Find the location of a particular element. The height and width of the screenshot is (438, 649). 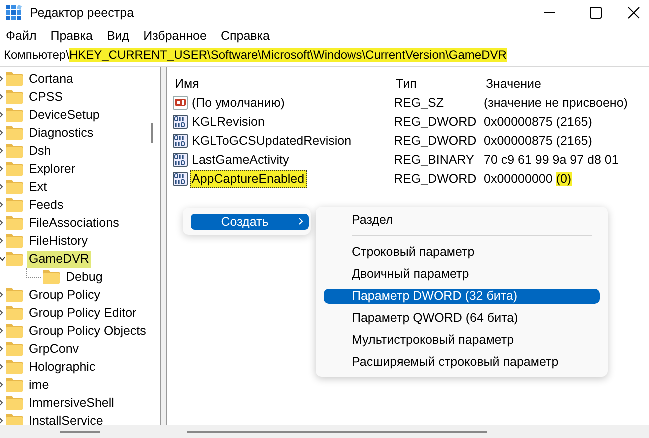

menu-item: Справка is located at coordinates (245, 35).